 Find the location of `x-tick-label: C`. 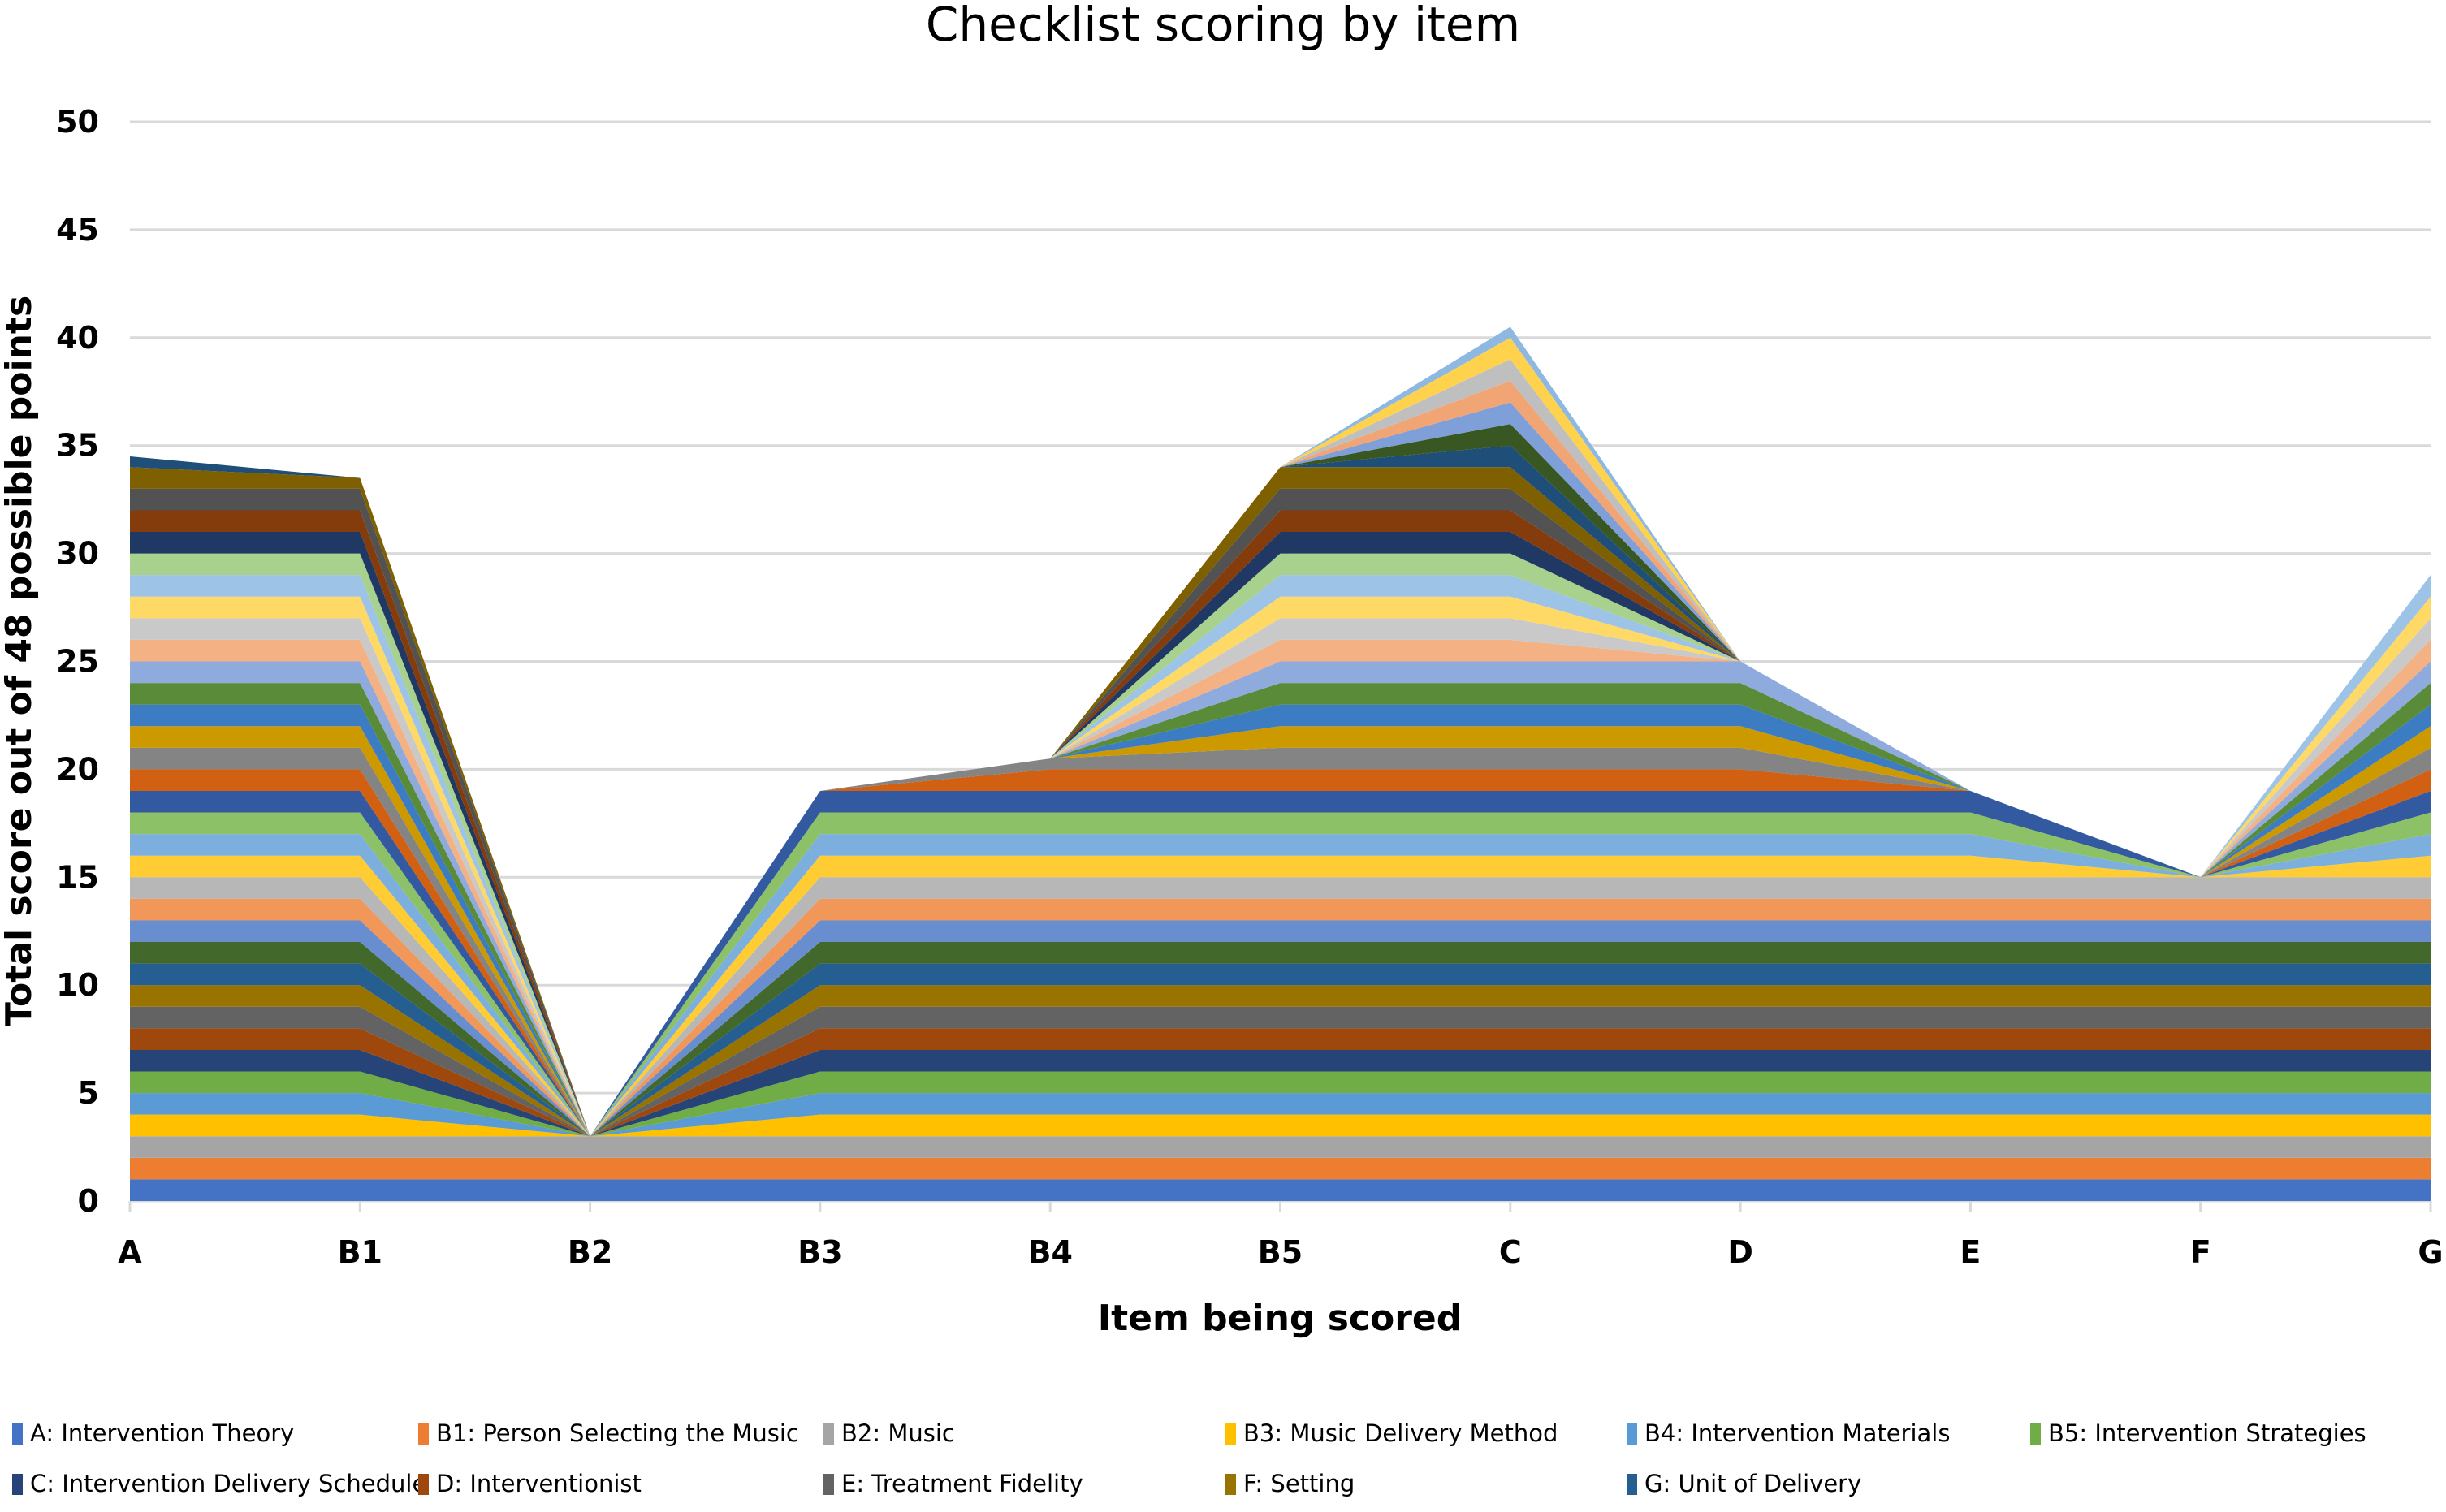

x-tick-label: C is located at coordinates (1510, 1252).